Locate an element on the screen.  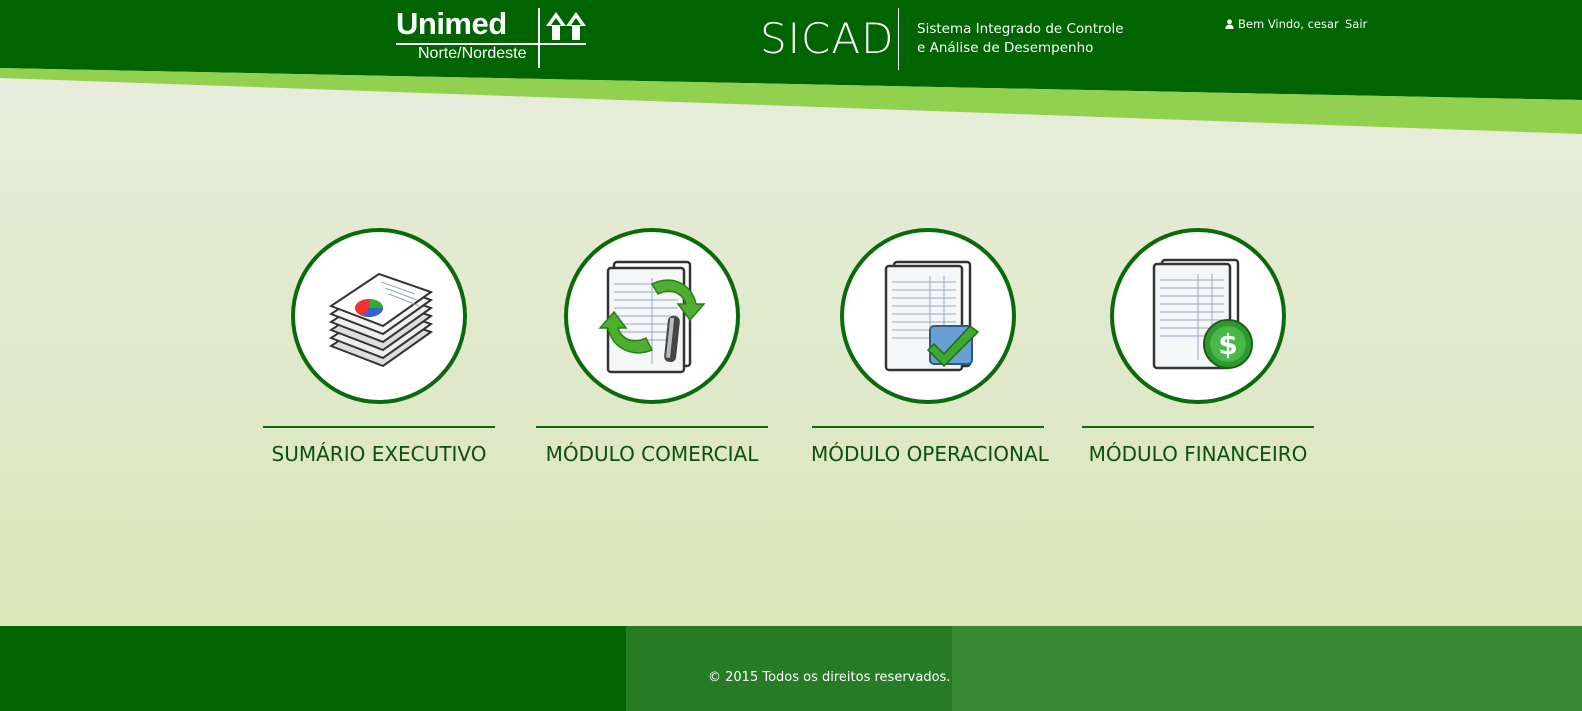
footer: © 2015 Todos os direitos reservados. is located at coordinates (791, 668).